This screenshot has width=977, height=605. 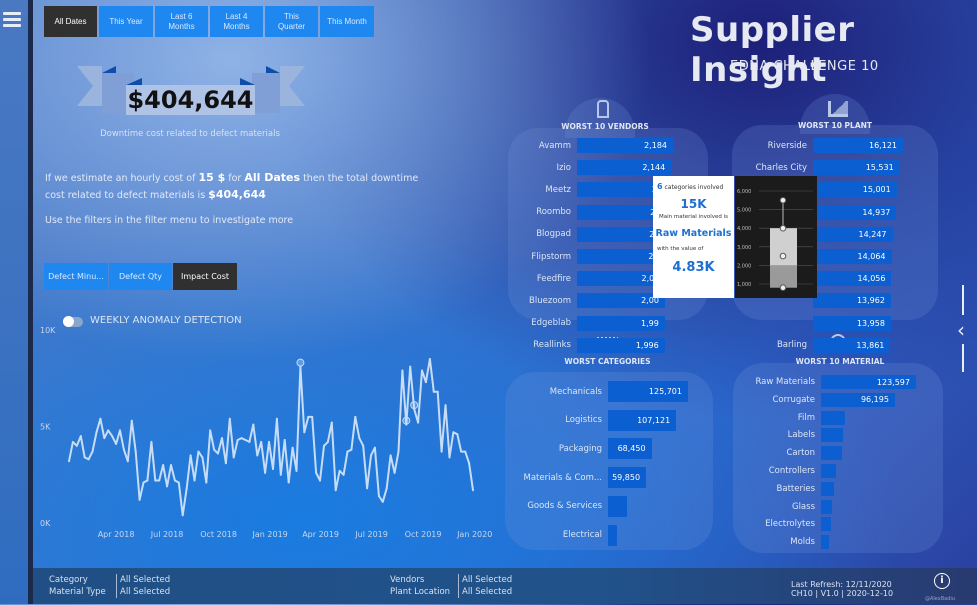 What do you see at coordinates (145, 580) in the screenshot?
I see `filter-value-category: All Selected` at bounding box center [145, 580].